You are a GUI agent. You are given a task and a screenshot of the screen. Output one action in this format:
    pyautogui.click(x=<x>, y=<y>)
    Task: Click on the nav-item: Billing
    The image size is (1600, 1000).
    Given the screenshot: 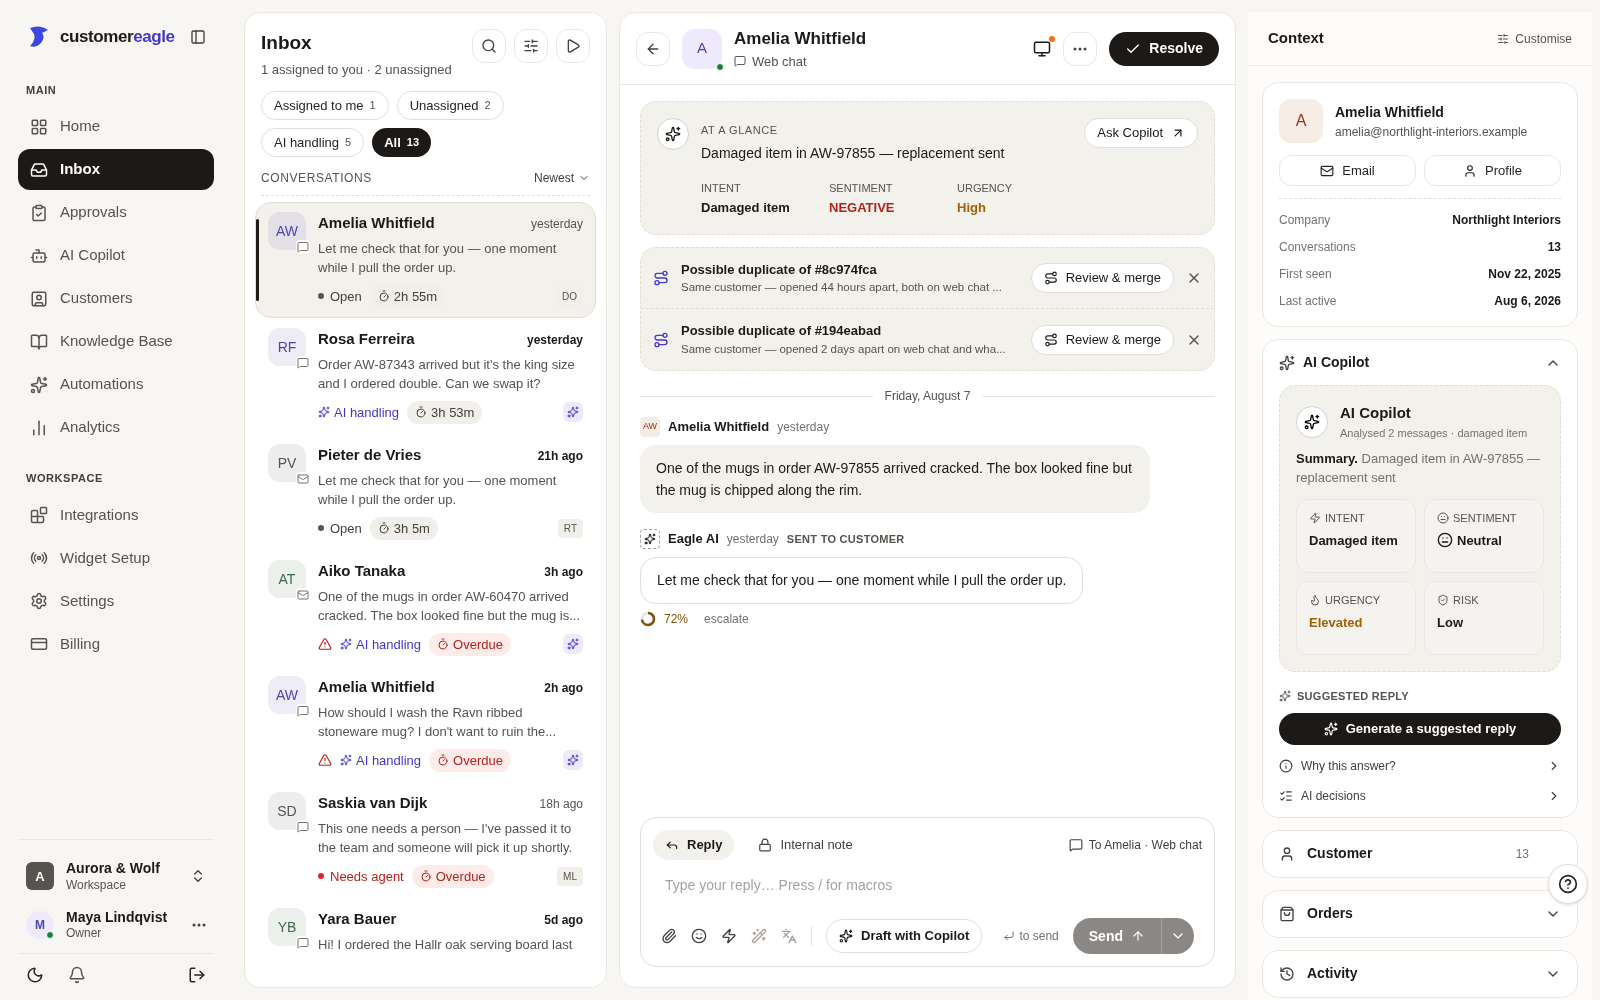 What is the action you would take?
    pyautogui.click(x=116, y=644)
    